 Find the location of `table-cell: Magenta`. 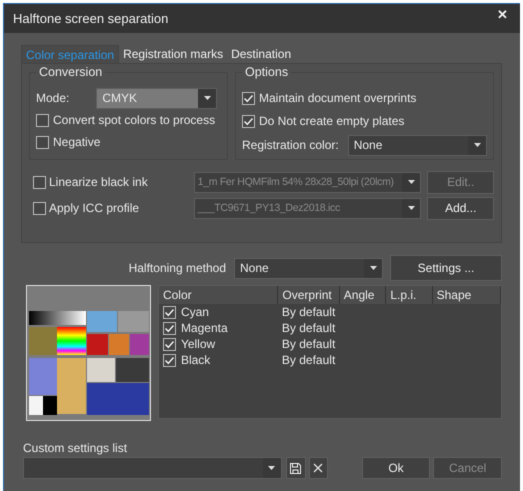

table-cell: Magenta is located at coordinates (204, 328).